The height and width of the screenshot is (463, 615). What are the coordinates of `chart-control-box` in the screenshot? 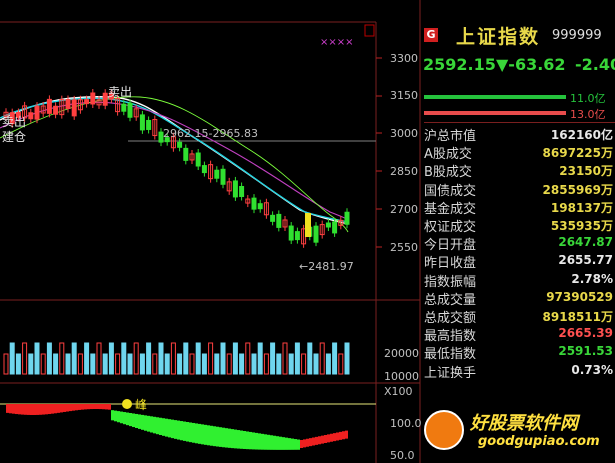 It's located at (369, 30).